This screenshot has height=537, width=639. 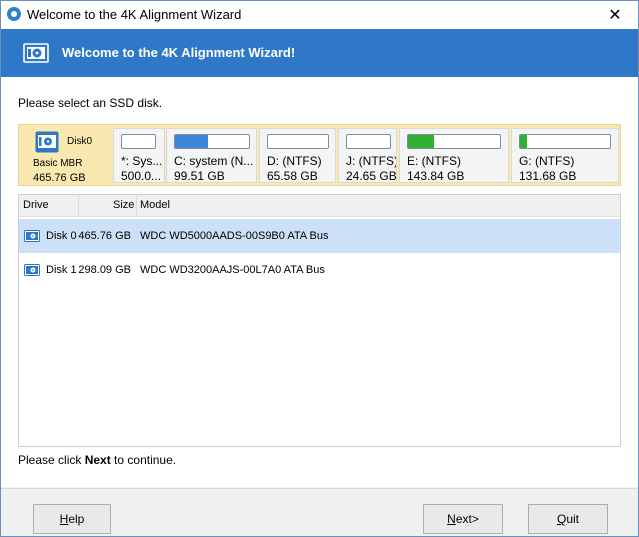 What do you see at coordinates (548, 176) in the screenshot?
I see `partition-size: 131.68 GB` at bounding box center [548, 176].